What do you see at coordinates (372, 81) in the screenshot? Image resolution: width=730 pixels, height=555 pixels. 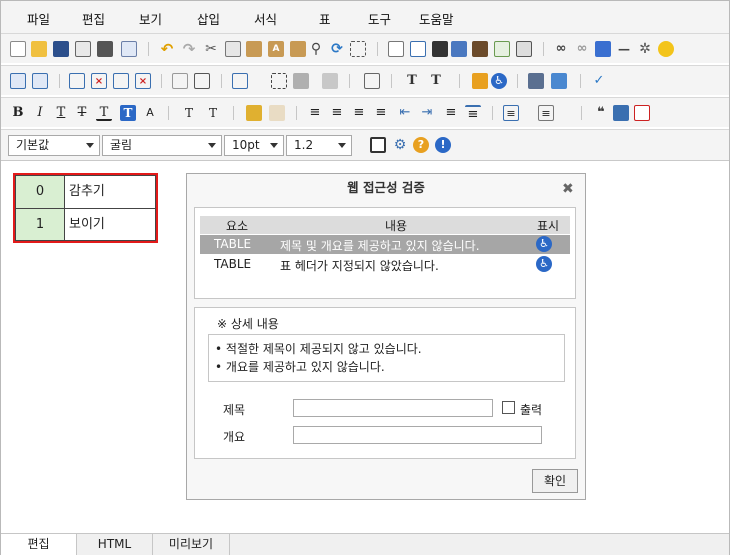 I see `div-box-icon` at bounding box center [372, 81].